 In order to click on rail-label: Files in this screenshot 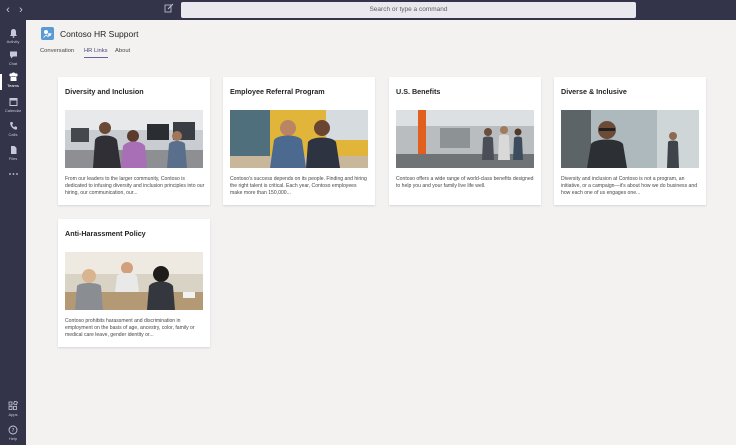, I will do `click(13, 158)`.